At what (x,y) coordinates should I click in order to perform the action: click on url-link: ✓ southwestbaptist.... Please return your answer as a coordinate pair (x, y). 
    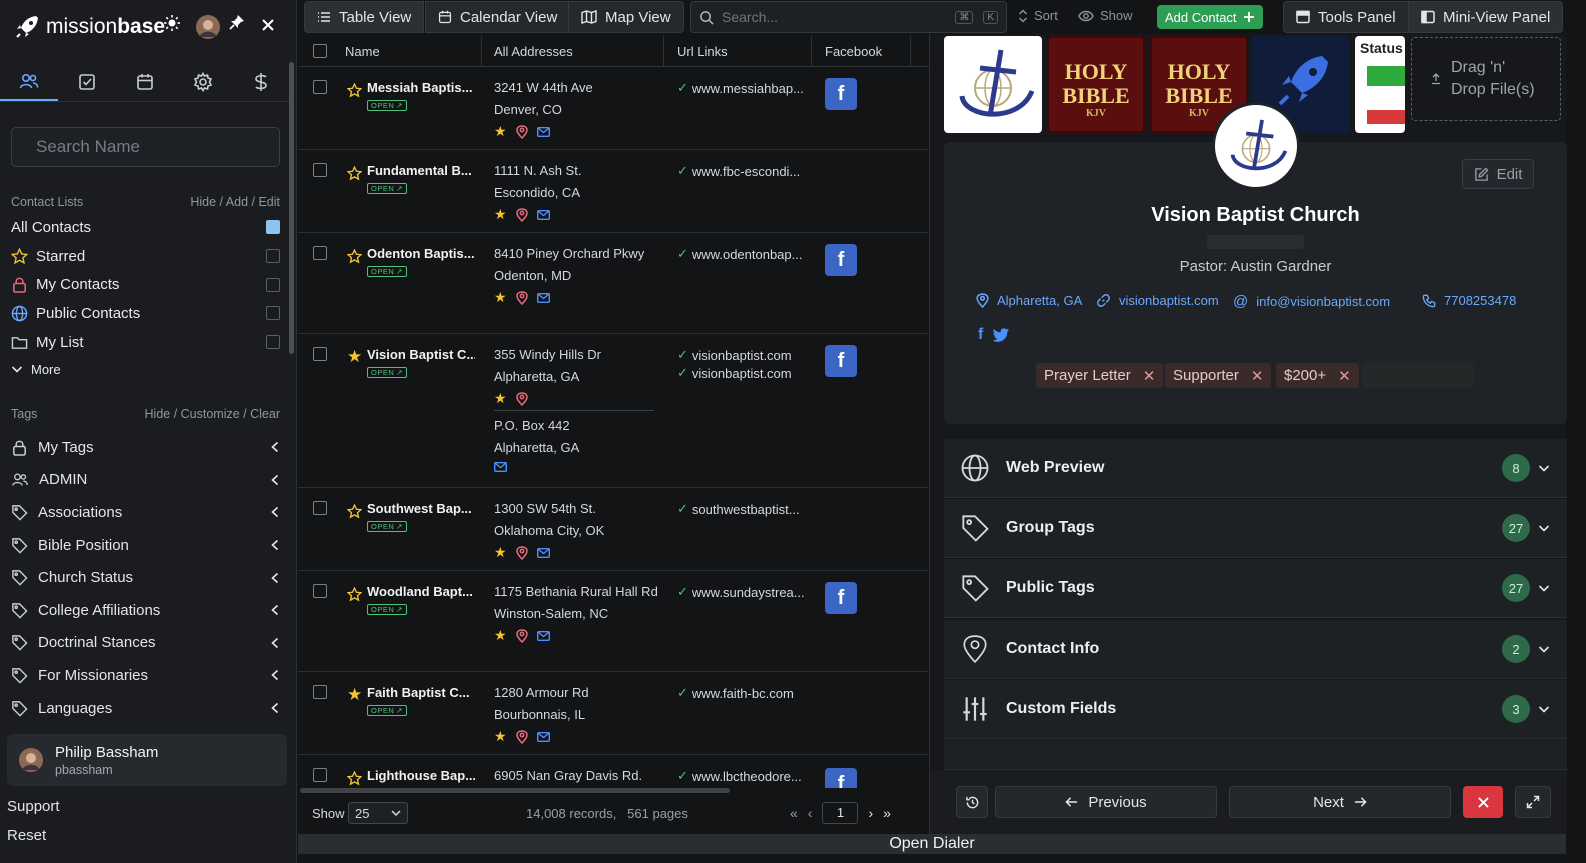
    Looking at the image, I should click on (738, 509).